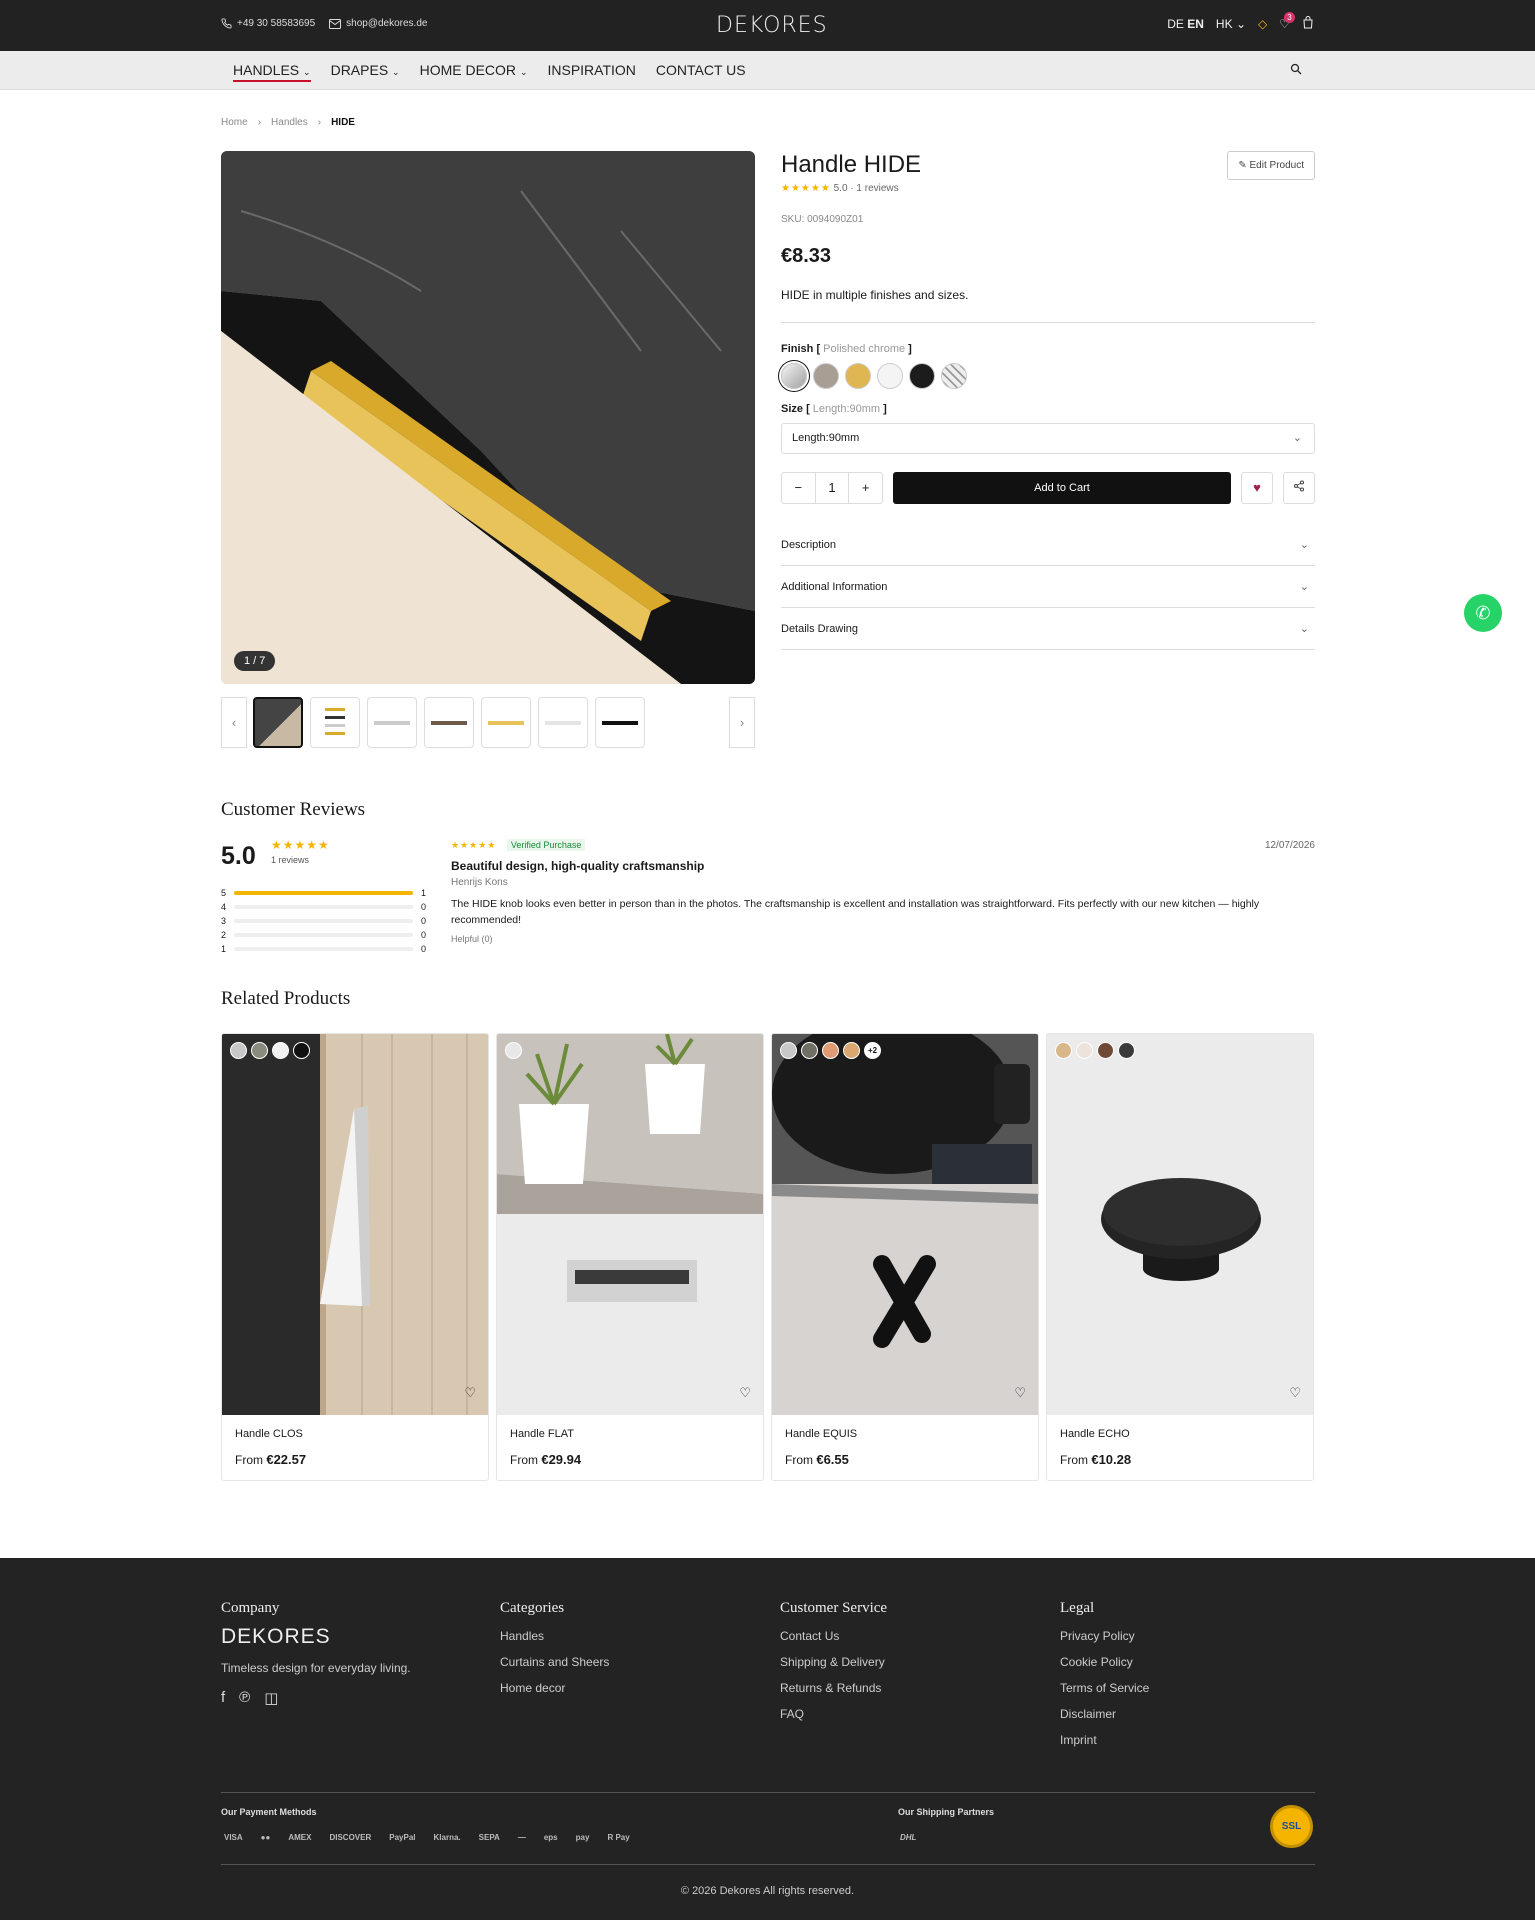 Image resolution: width=1535 pixels, height=1920 pixels. Describe the element at coordinates (1104, 1636) in the screenshot. I see `footer-link: Privacy Policy` at that location.